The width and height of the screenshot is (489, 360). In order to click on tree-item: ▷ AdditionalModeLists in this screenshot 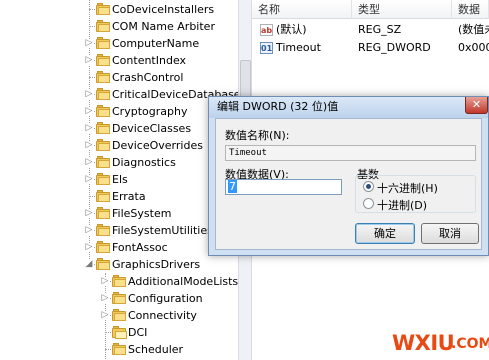, I will do `click(119, 281)`.